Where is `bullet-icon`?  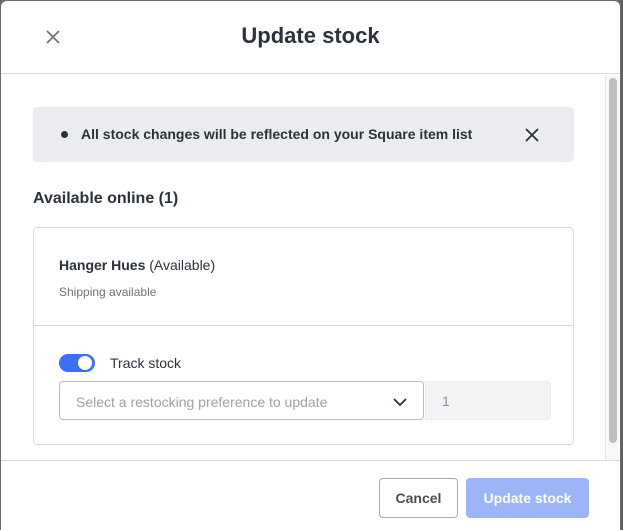 bullet-icon is located at coordinates (64, 134).